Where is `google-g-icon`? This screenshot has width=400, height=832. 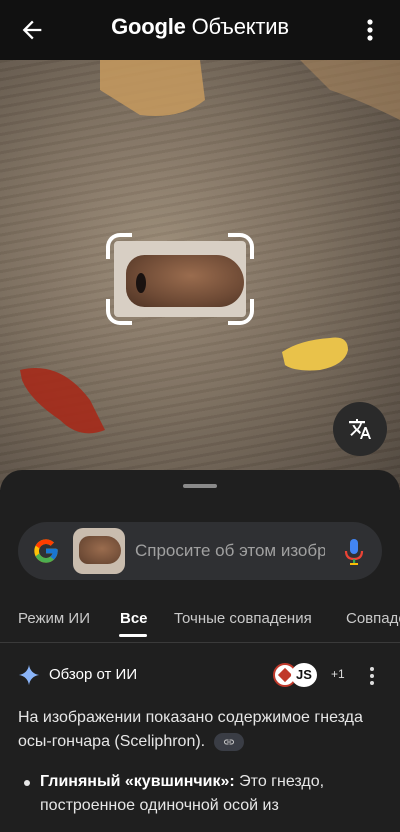
google-g-icon is located at coordinates (46, 551).